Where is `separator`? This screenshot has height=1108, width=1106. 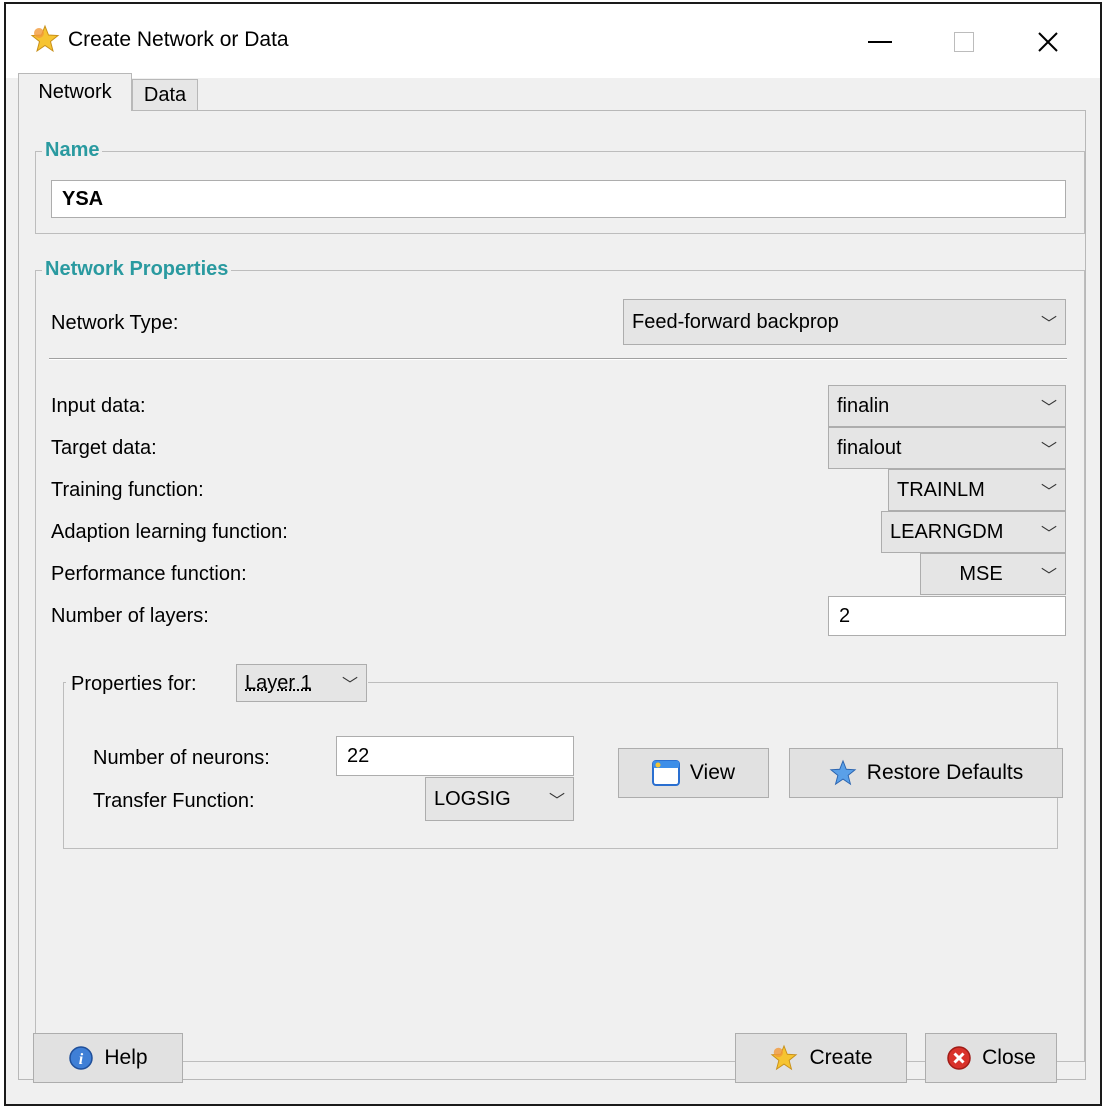 separator is located at coordinates (558, 359).